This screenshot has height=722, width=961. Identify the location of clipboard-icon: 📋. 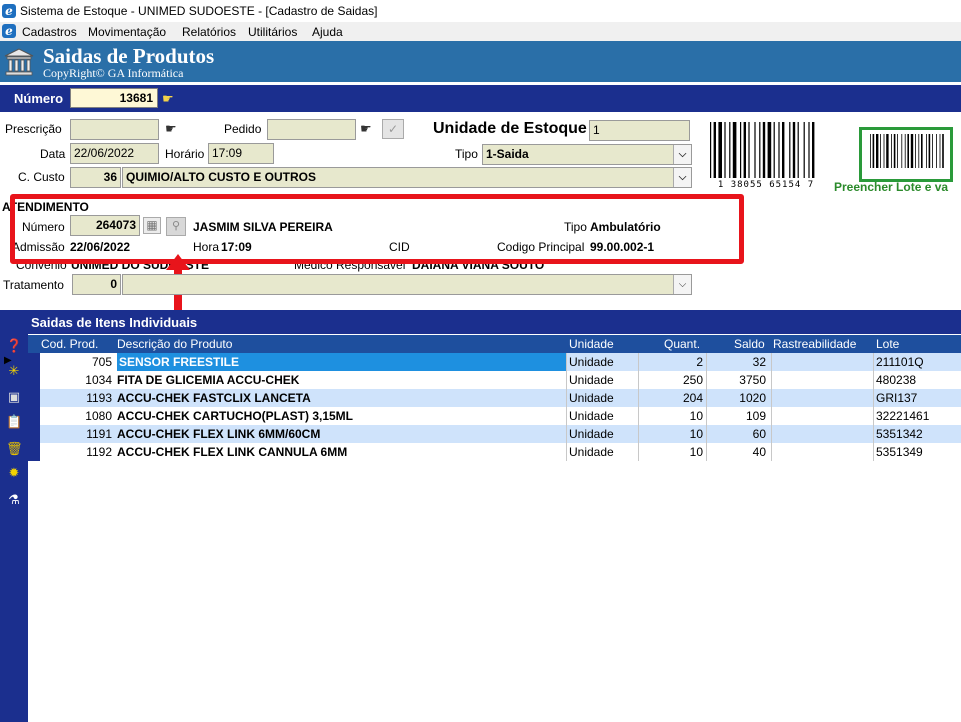
(14, 422).